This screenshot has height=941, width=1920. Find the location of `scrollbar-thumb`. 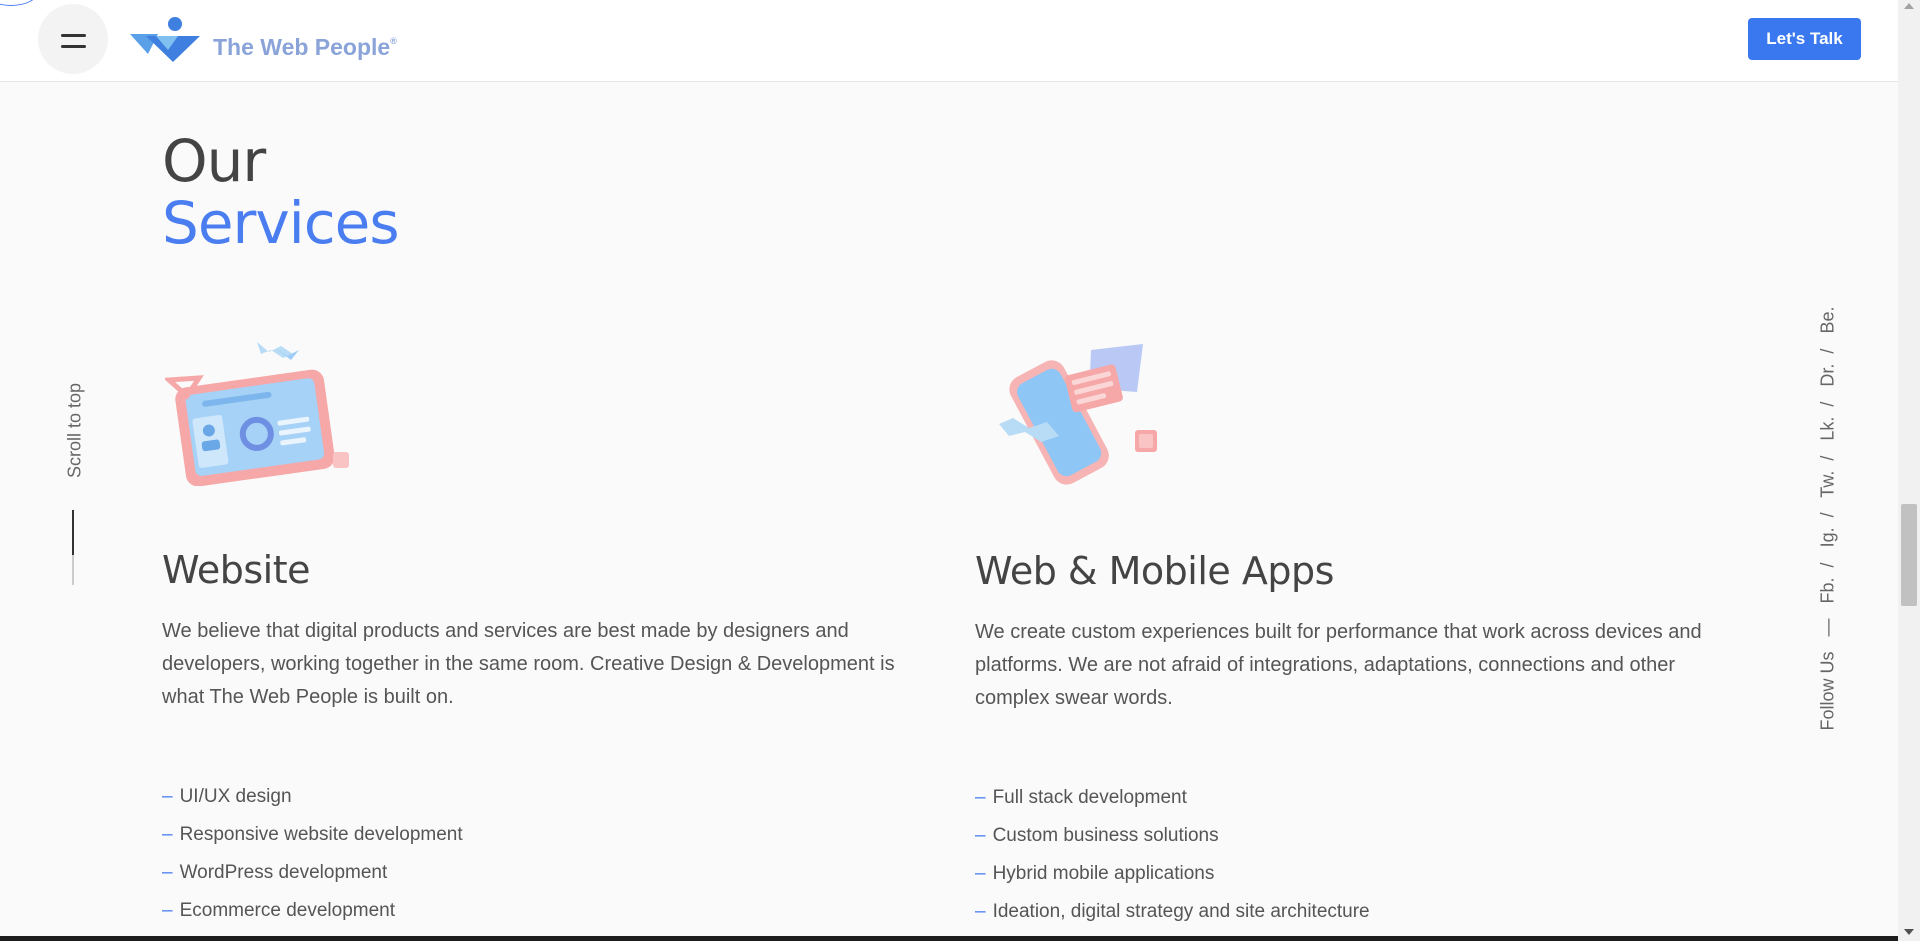

scrollbar-thumb is located at coordinates (1909, 555).